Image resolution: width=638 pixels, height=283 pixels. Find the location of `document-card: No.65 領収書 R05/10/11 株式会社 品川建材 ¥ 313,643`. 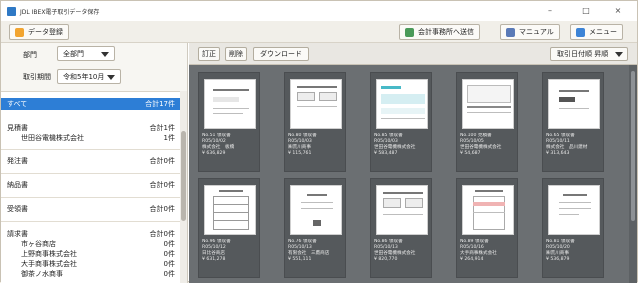

document-card: No.65 領収書 R05/10/11 株式会社 品川建材 ¥ 313,643 is located at coordinates (573, 122).